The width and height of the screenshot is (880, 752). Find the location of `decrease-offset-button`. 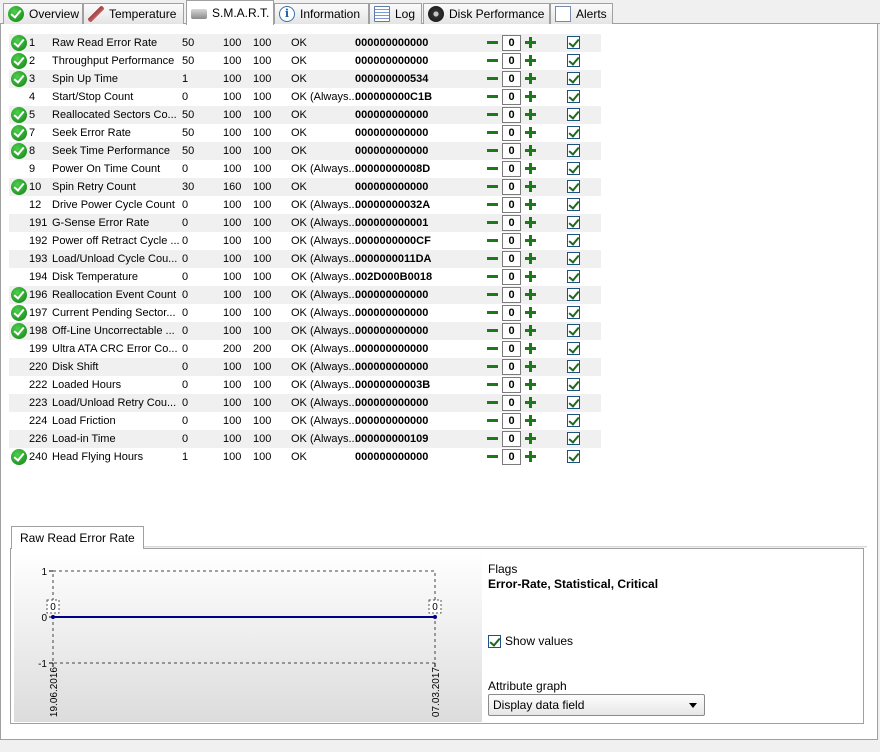

decrease-offset-button is located at coordinates (492, 459).